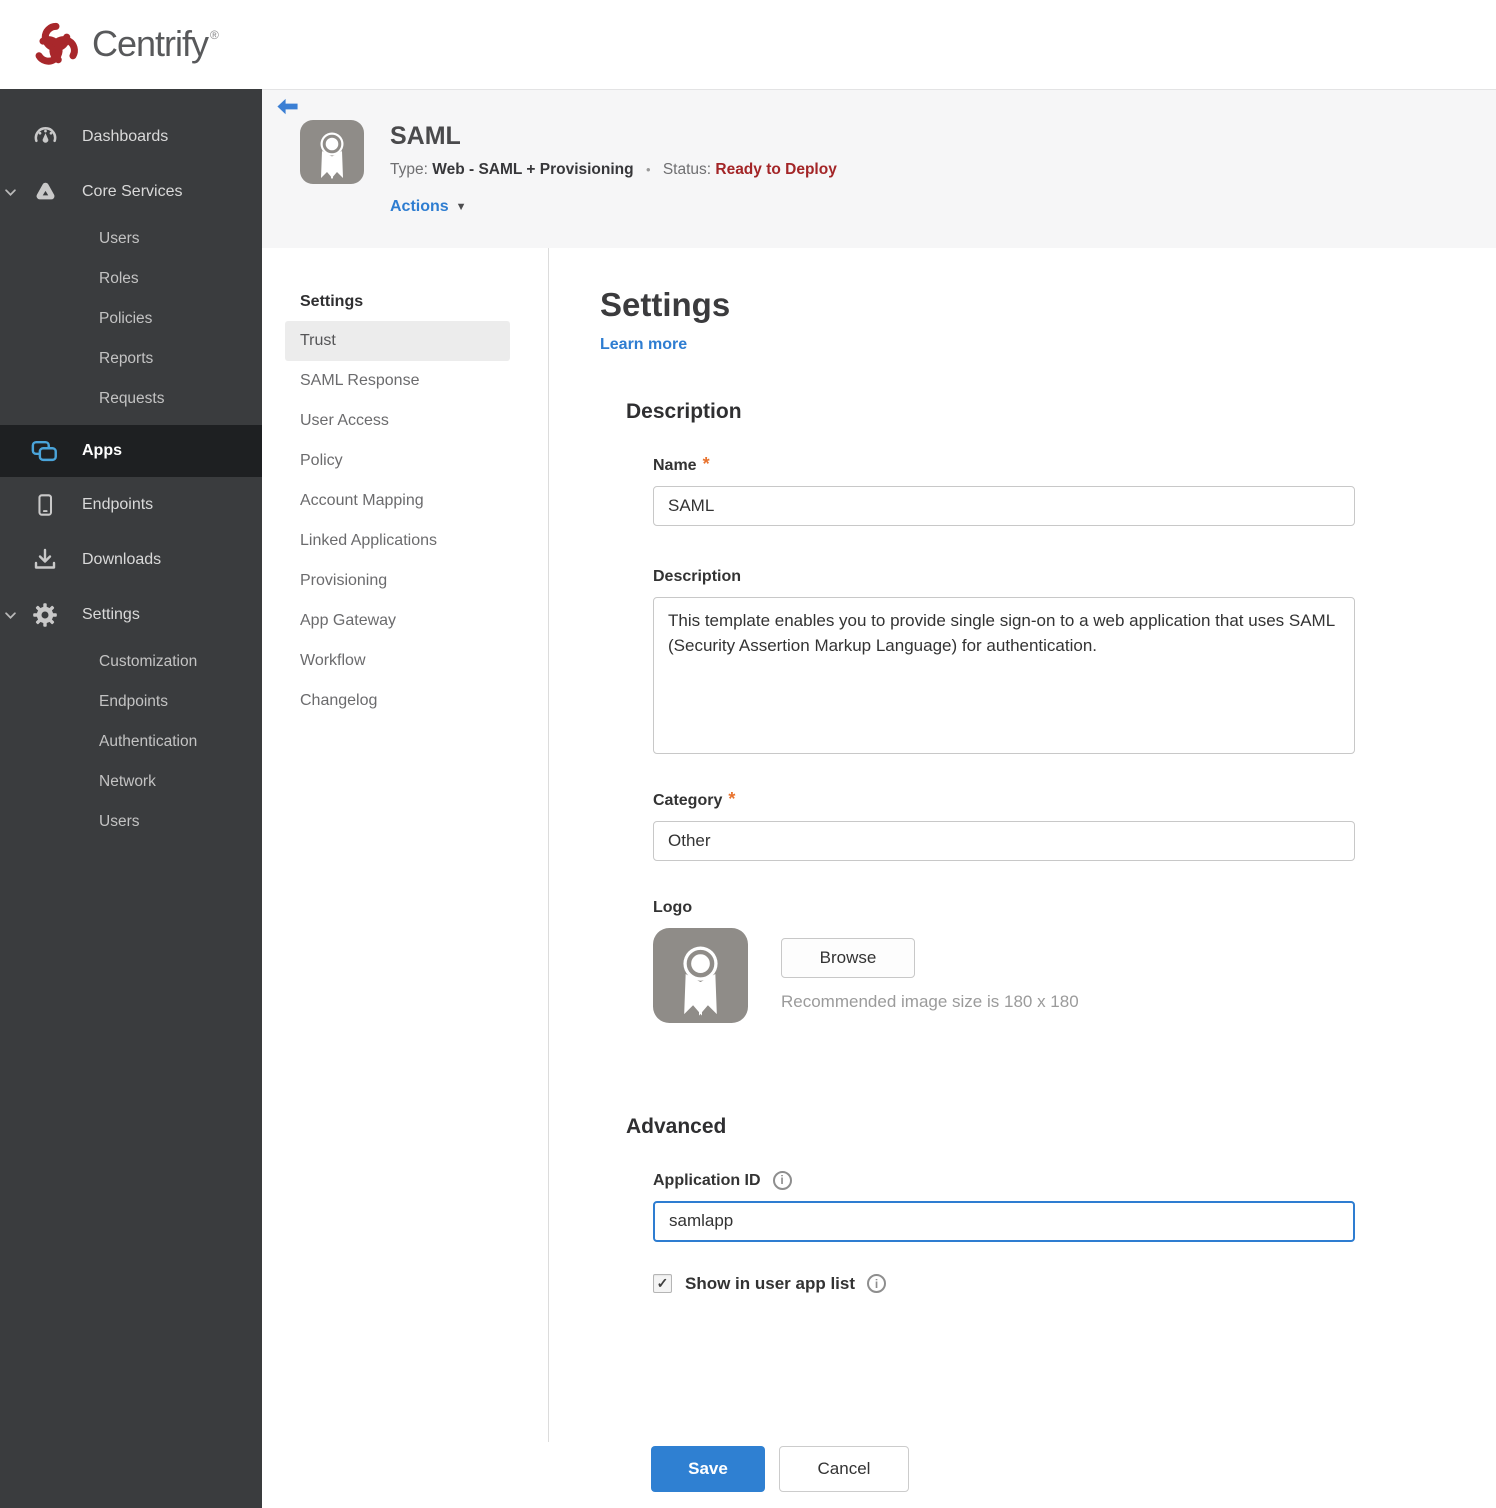 The height and width of the screenshot is (1508, 1496). I want to click on sidebar-item-settings-endpoints: Endpoints, so click(131, 702).